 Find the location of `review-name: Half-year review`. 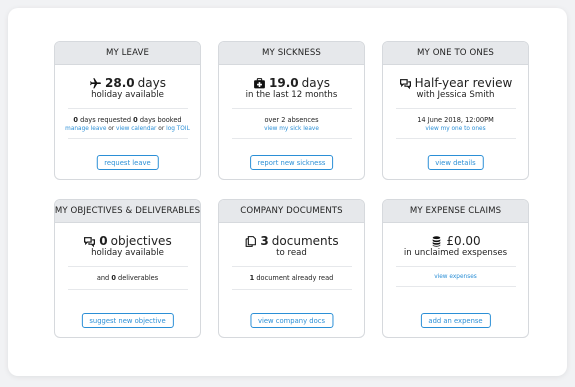

review-name: Half-year review is located at coordinates (463, 83).